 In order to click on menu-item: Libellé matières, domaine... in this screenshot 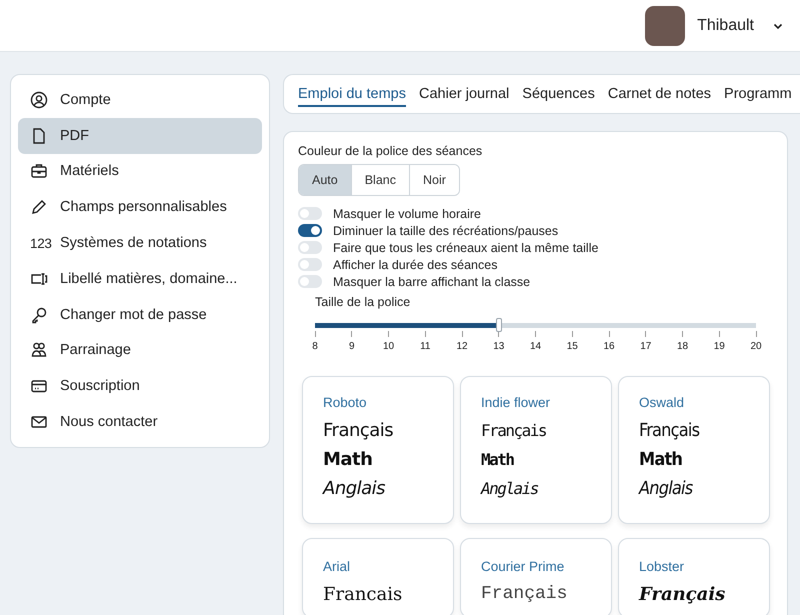, I will do `click(140, 278)`.